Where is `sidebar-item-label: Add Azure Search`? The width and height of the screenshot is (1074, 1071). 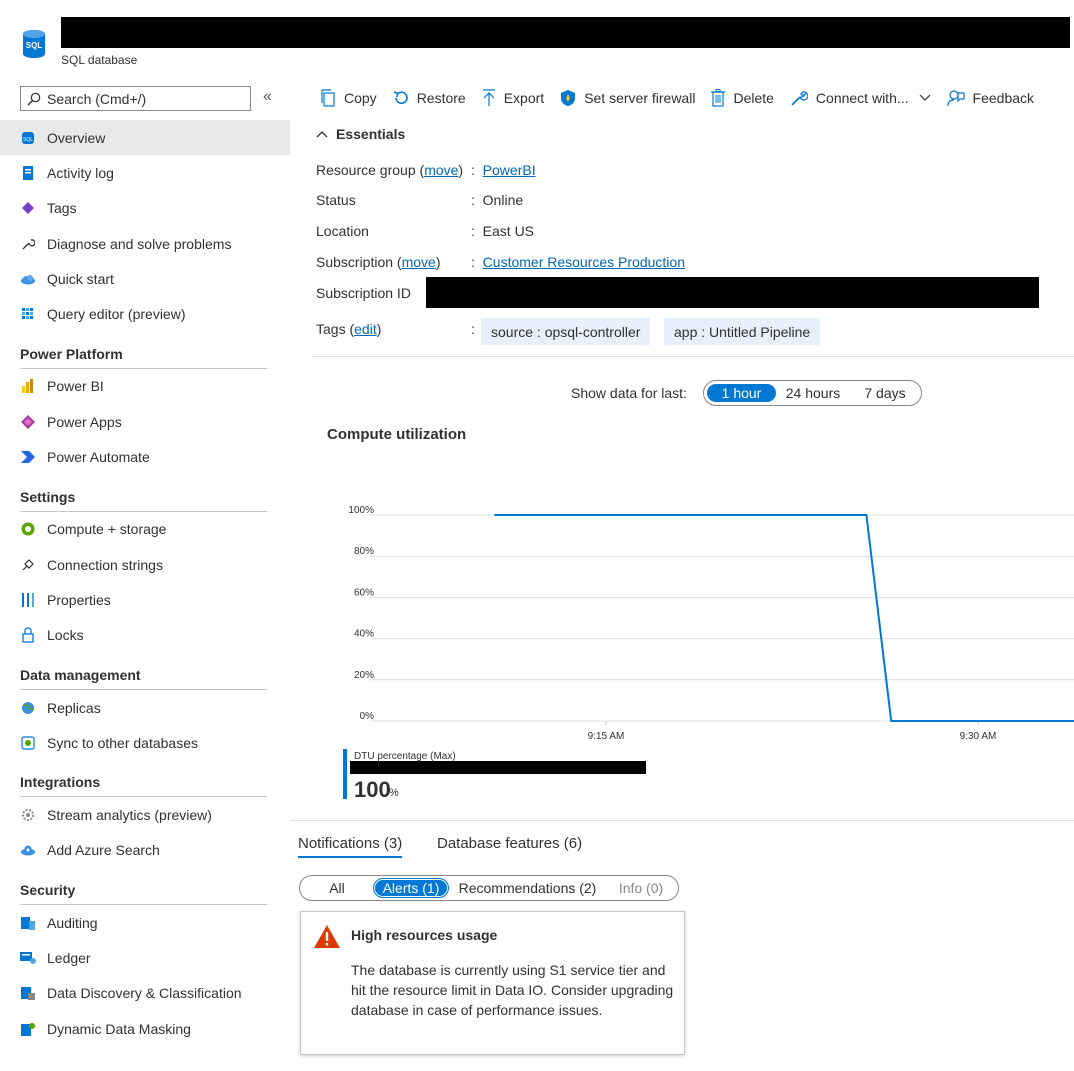 sidebar-item-label: Add Azure Search is located at coordinates (103, 850).